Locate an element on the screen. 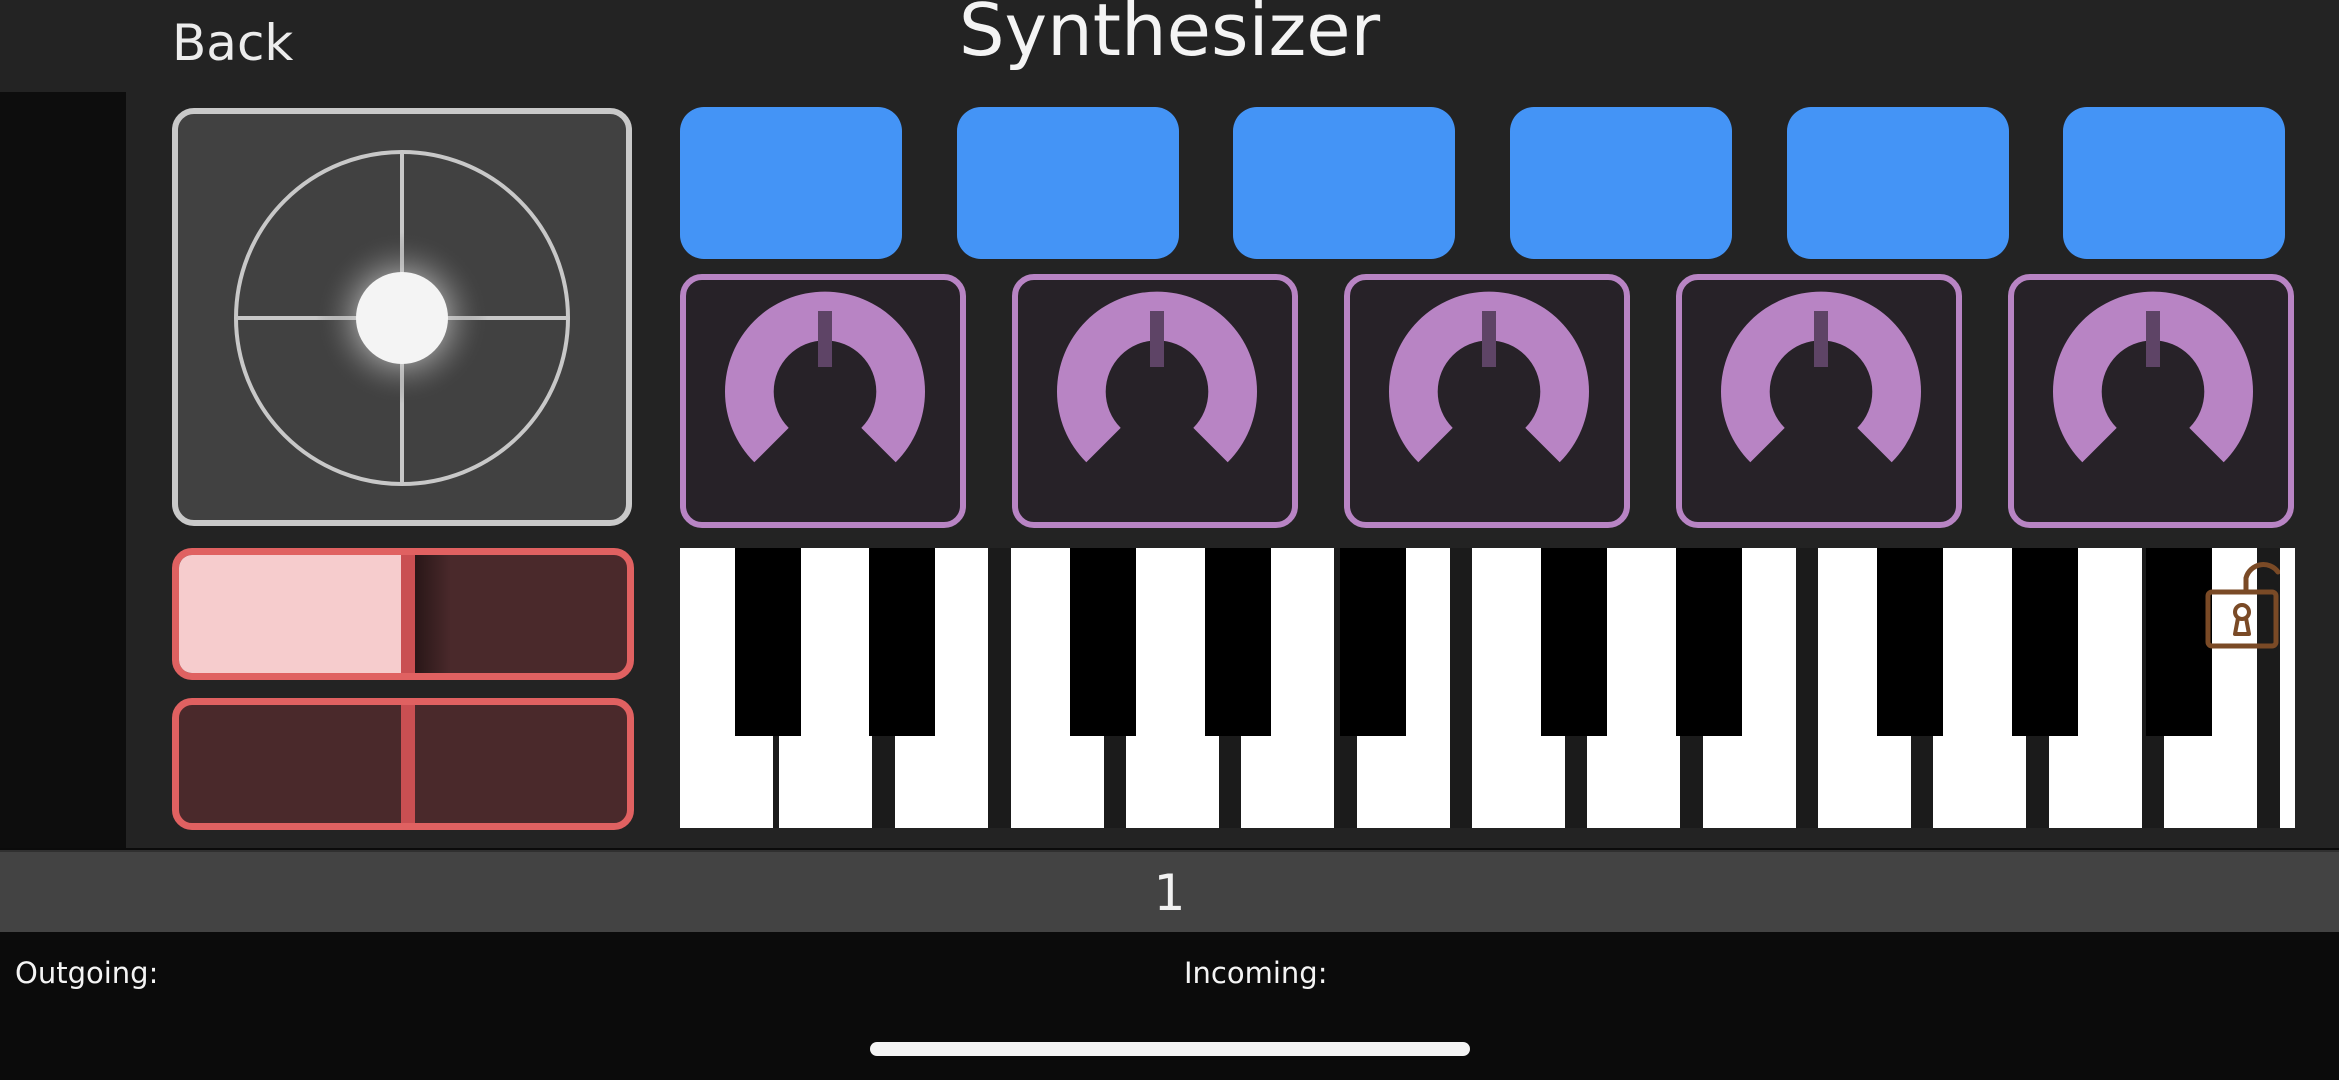  channel-selector: 1 is located at coordinates (1169, 892).